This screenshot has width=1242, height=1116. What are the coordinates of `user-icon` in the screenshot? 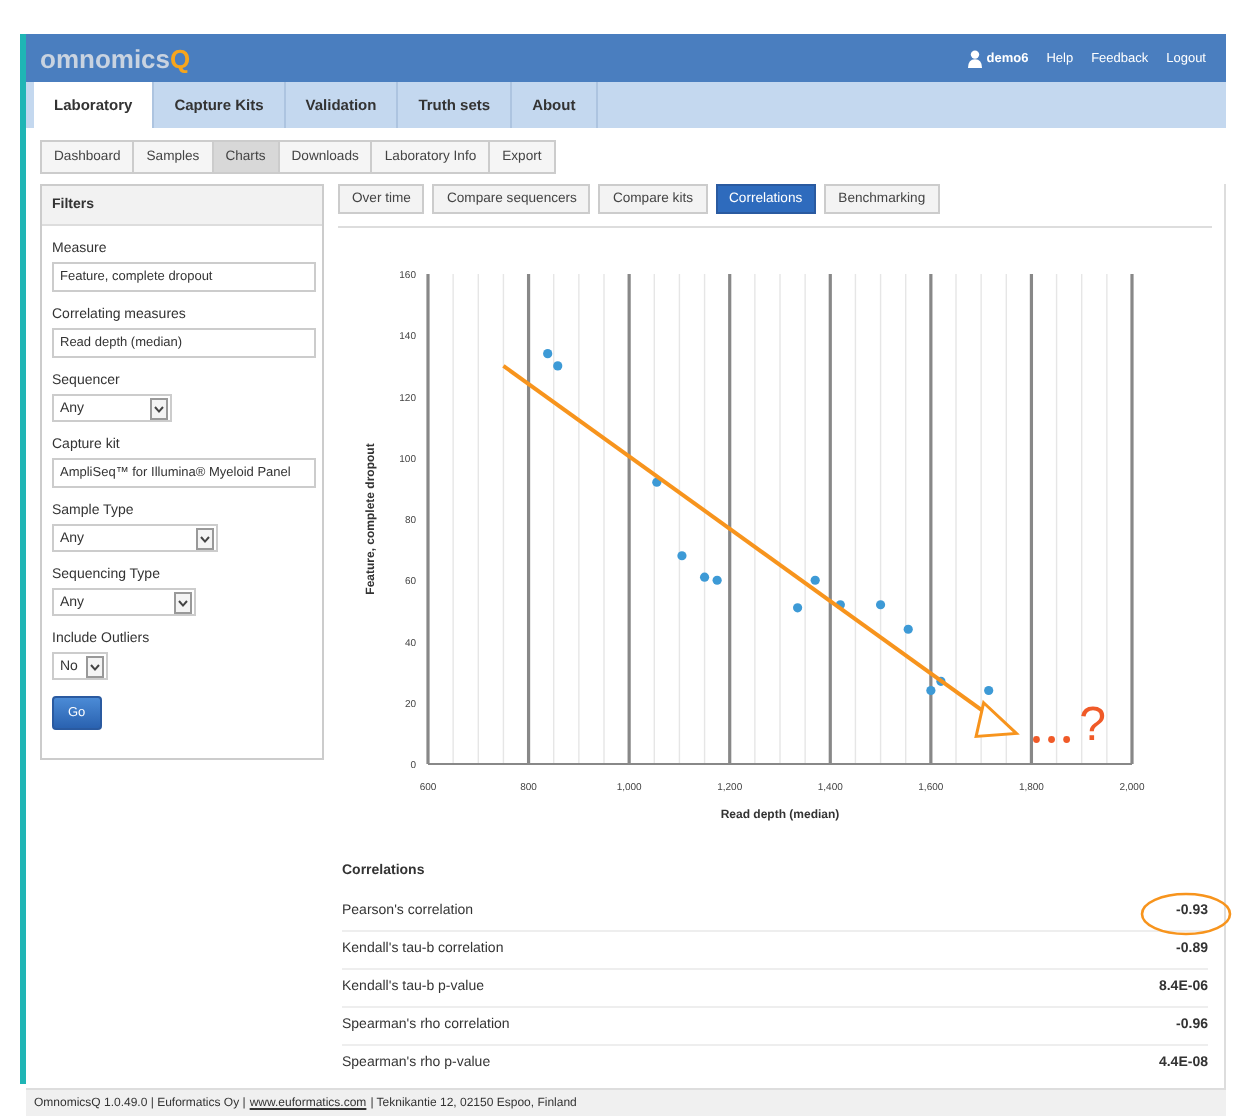 It's located at (975, 58).